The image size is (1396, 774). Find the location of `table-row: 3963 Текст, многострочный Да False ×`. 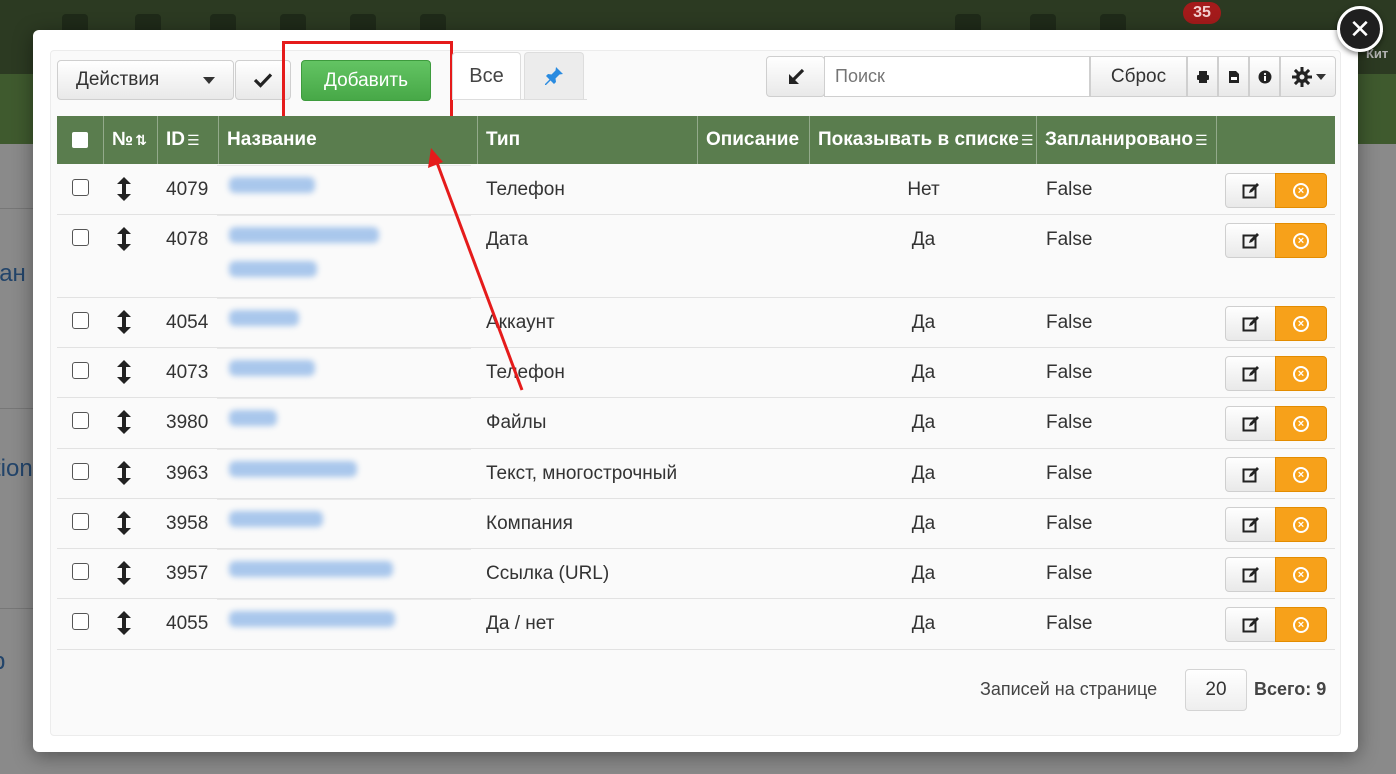

table-row: 3963 Текст, многострочный Да False × is located at coordinates (696, 474).